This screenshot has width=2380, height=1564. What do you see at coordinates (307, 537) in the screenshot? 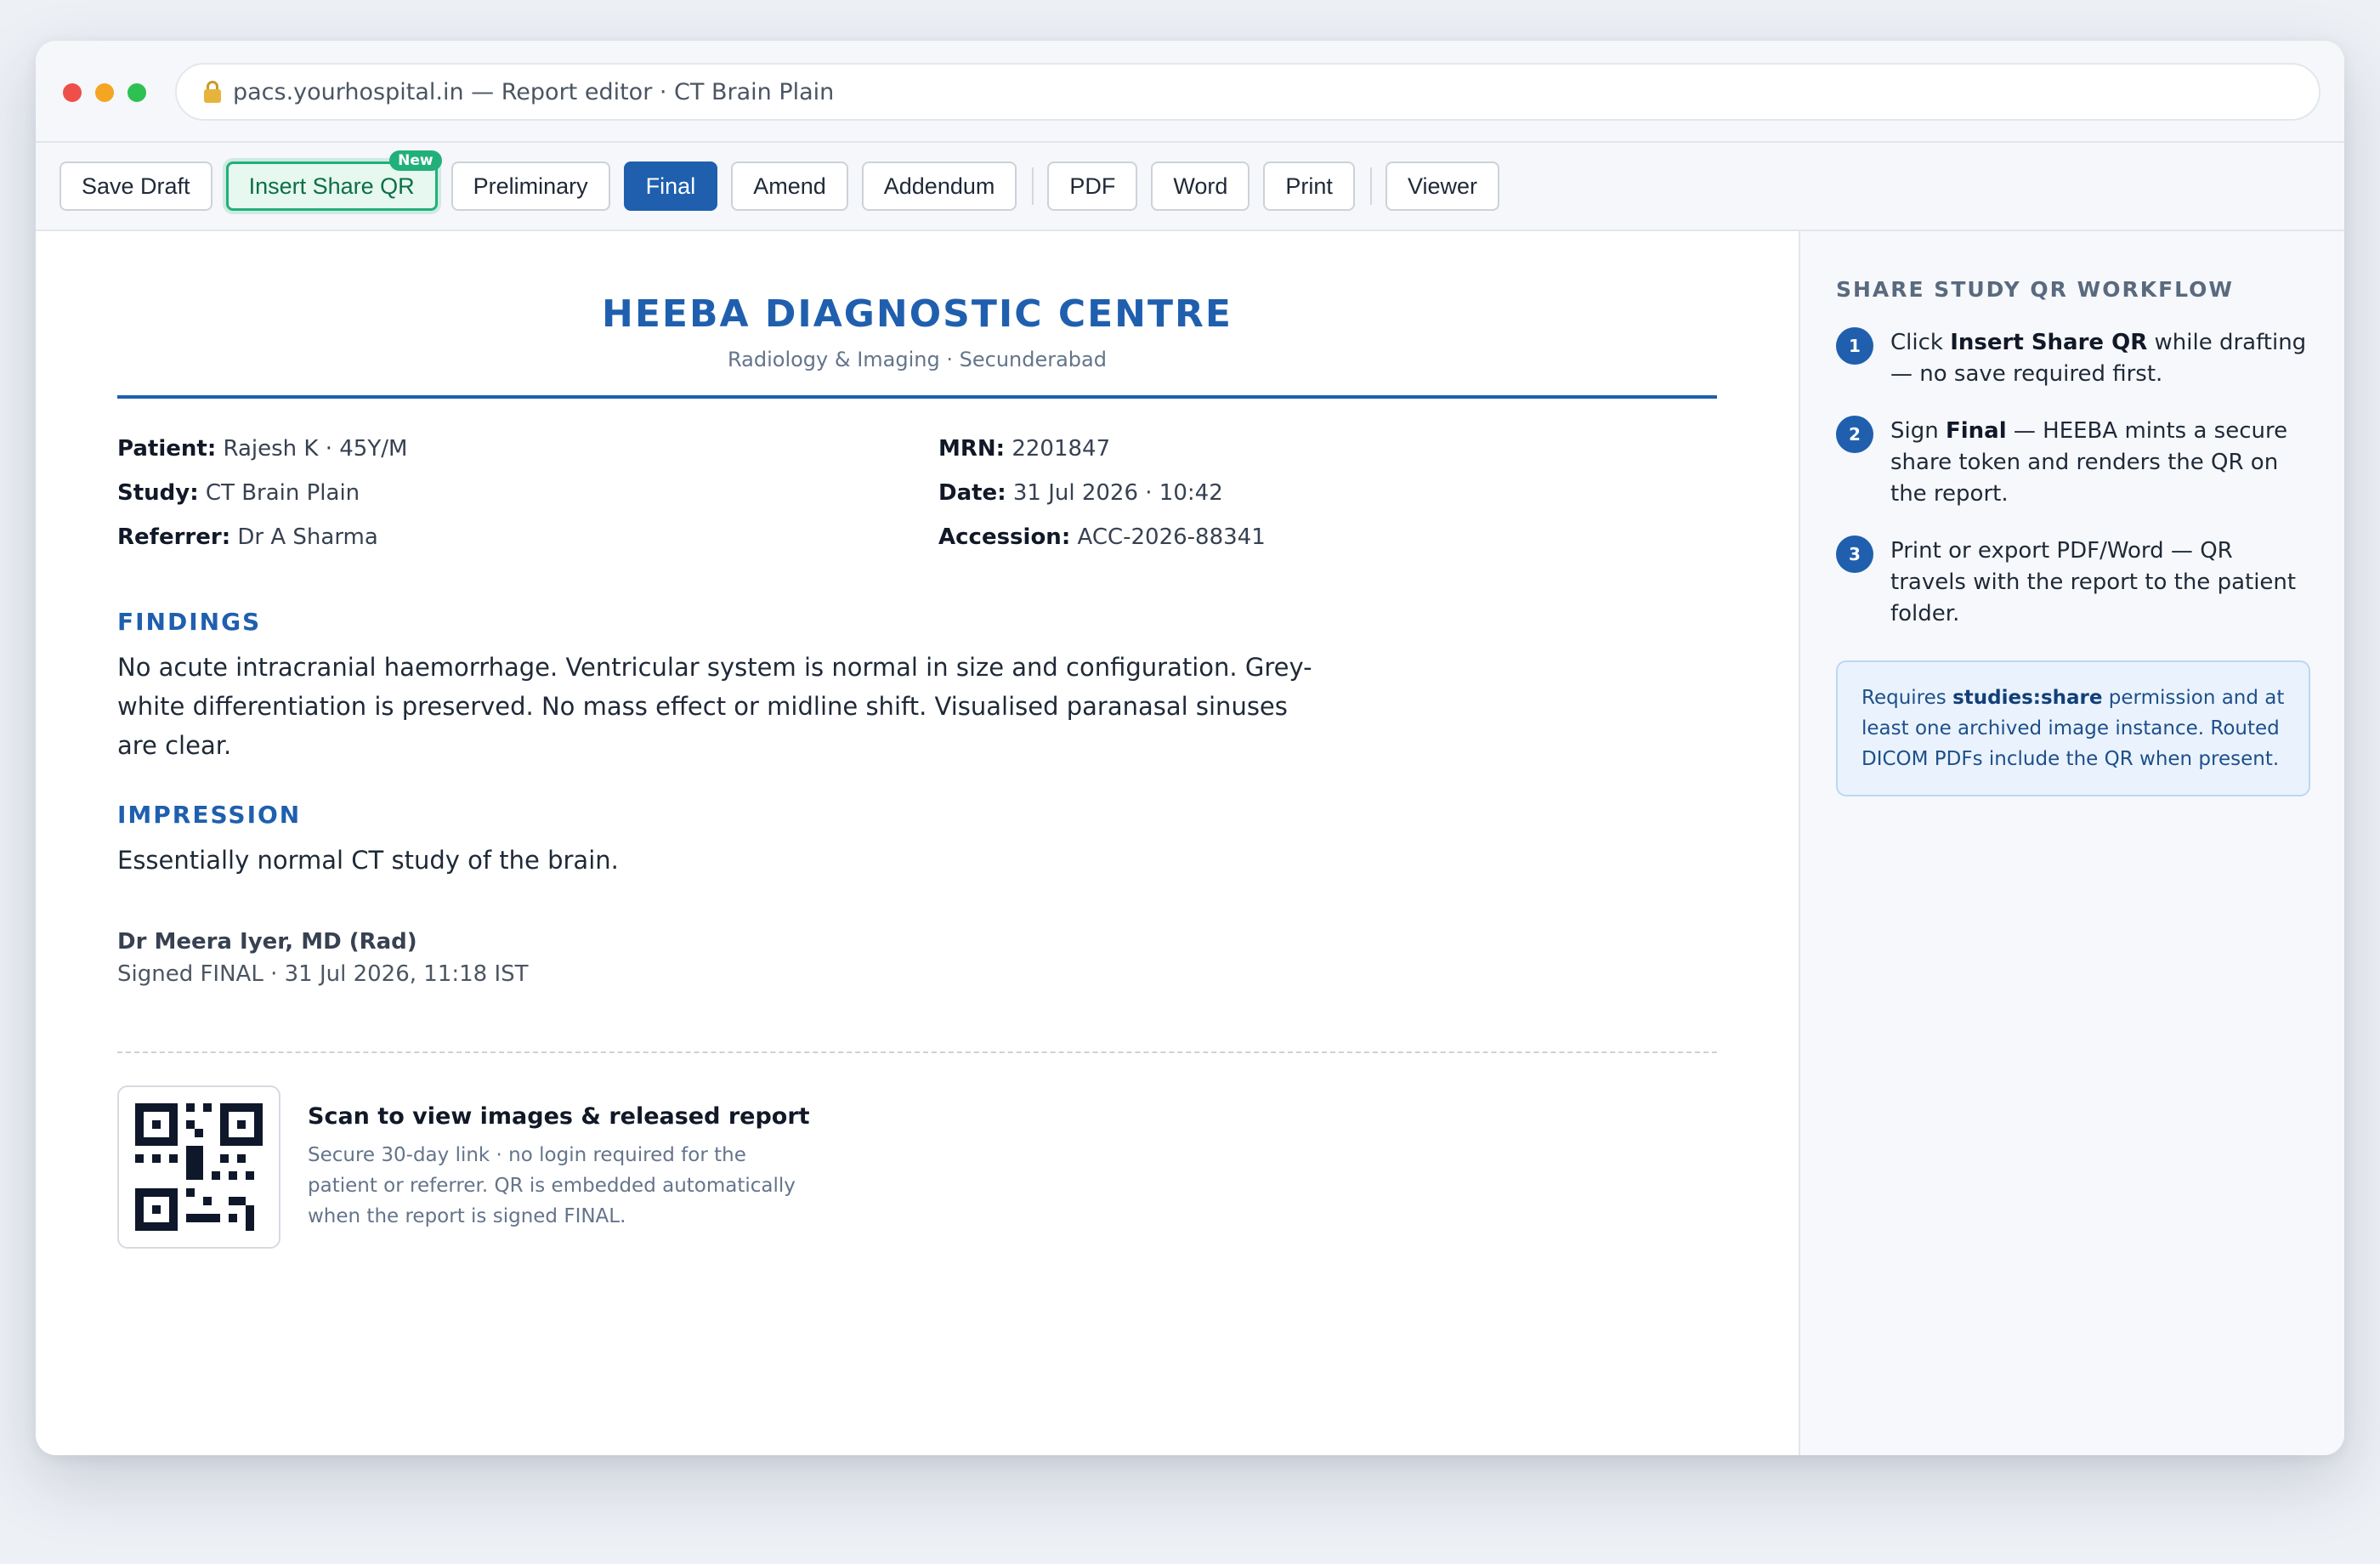
I see `referrer-value: Dr A Sharma` at bounding box center [307, 537].